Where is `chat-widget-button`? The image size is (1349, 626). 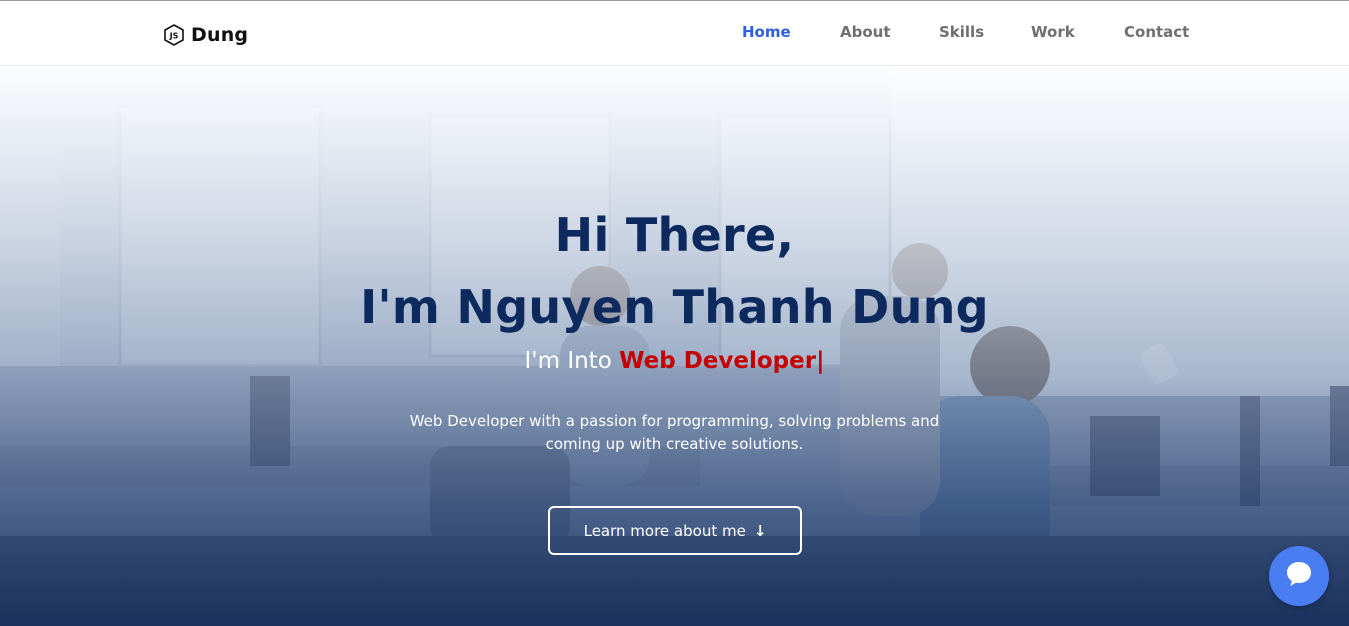 chat-widget-button is located at coordinates (1299, 576).